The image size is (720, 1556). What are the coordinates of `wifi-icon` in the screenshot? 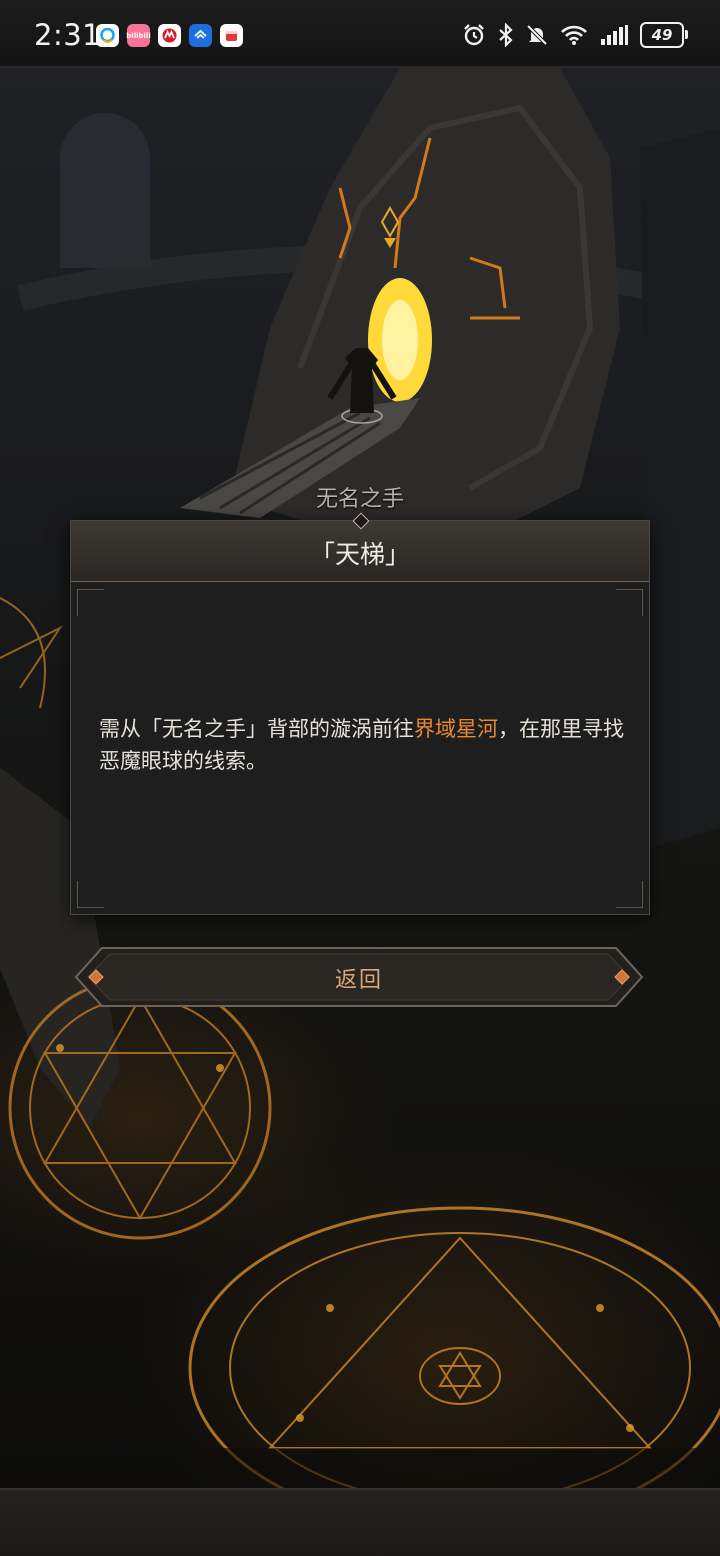 It's located at (574, 35).